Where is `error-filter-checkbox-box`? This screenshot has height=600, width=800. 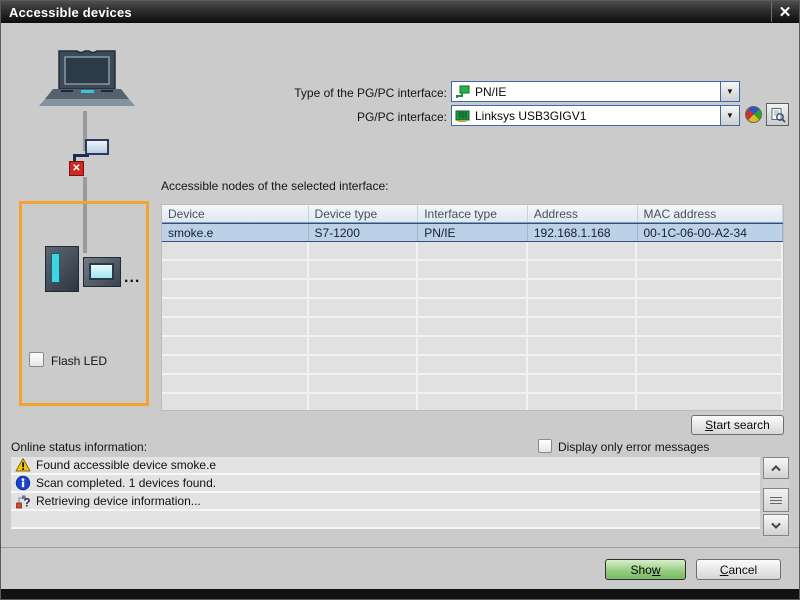 error-filter-checkbox-box is located at coordinates (545, 446).